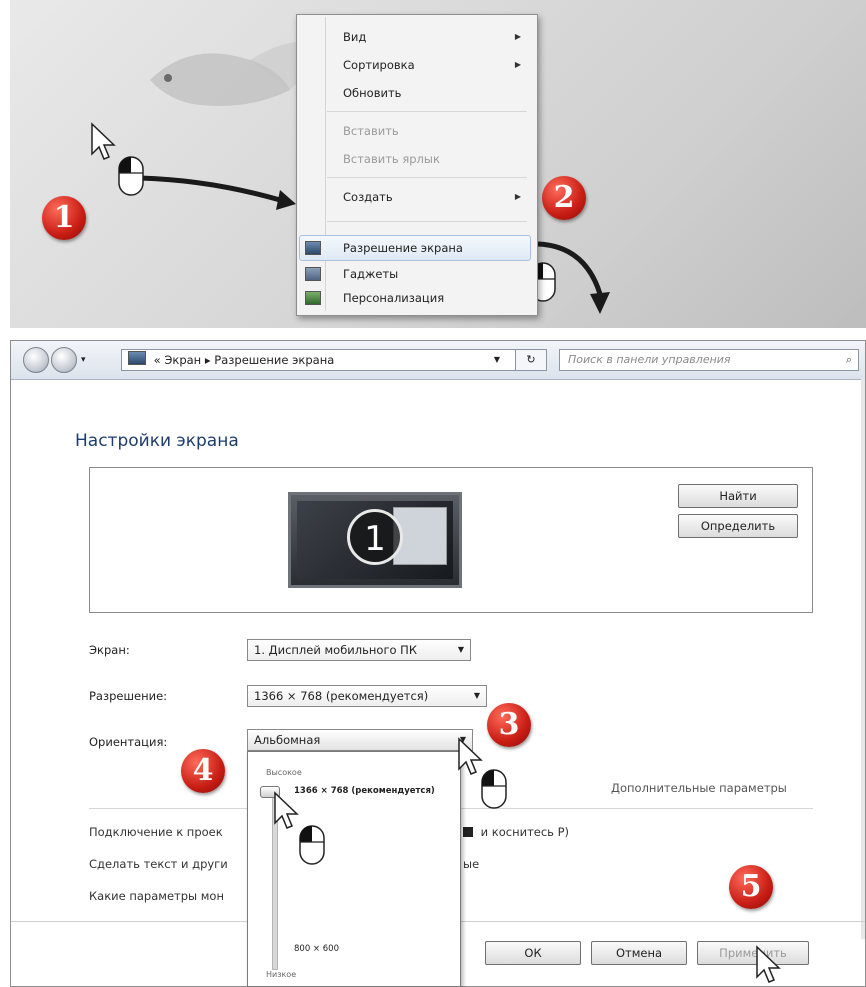  I want to click on apply-button: Применить, so click(753, 953).